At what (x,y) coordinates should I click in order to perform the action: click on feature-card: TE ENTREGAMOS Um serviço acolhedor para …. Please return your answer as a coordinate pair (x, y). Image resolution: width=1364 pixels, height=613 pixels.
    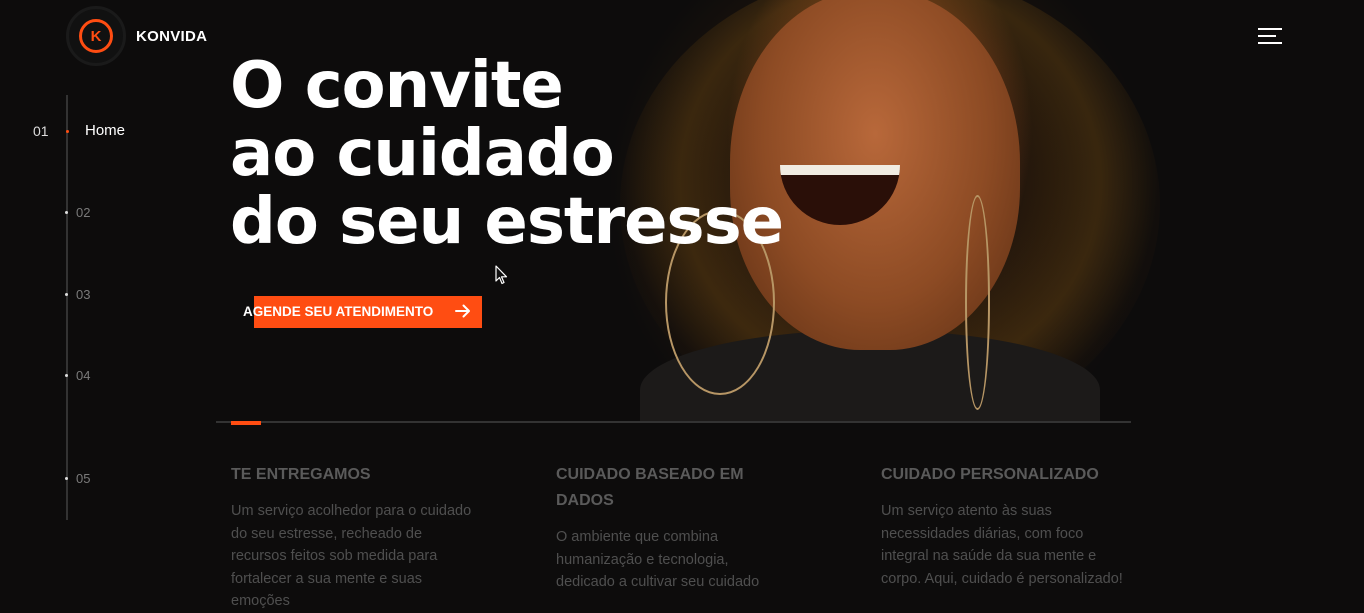
    Looking at the image, I should click on (356, 537).